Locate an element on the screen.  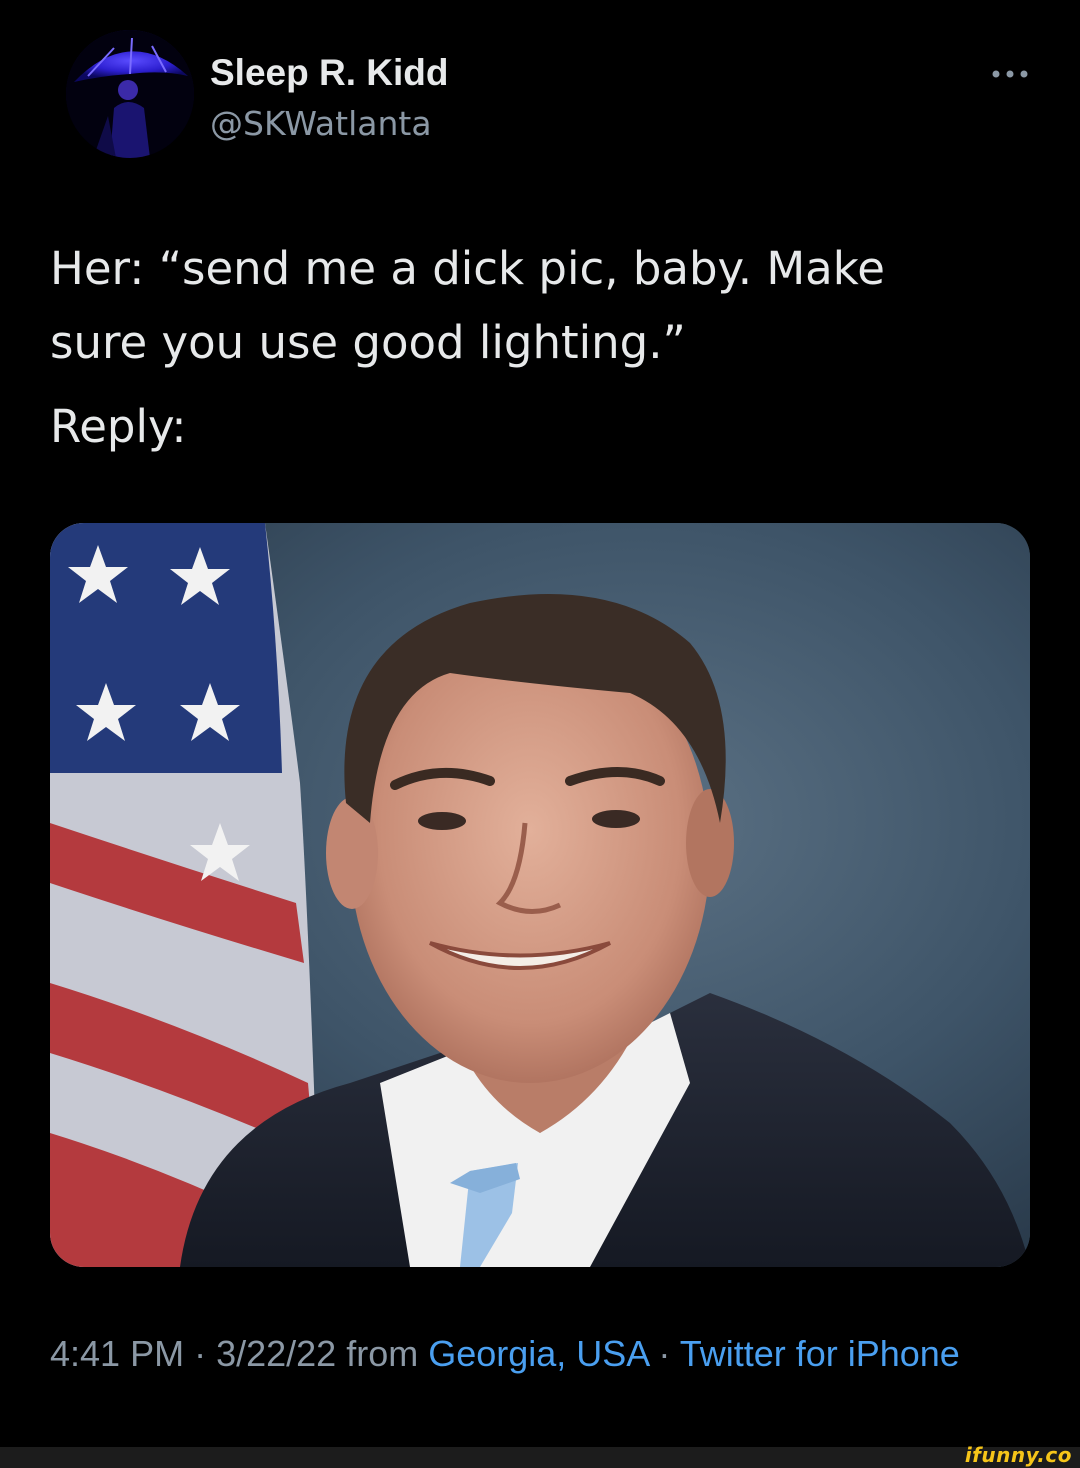
profile-avatar-icon is located at coordinates (130, 94).